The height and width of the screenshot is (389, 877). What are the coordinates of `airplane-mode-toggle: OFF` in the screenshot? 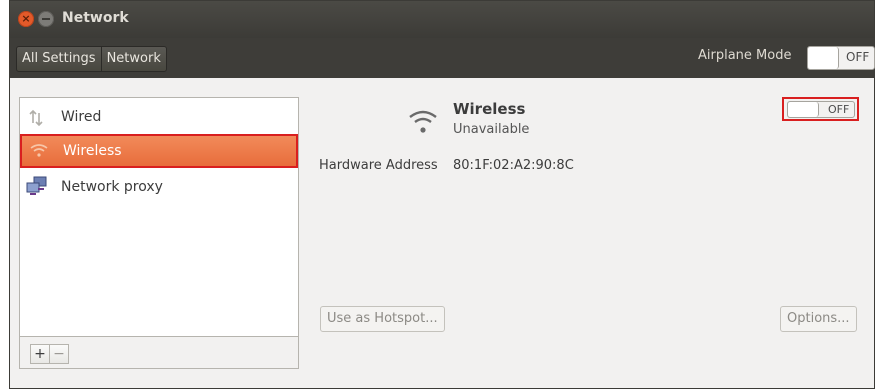 It's located at (841, 58).